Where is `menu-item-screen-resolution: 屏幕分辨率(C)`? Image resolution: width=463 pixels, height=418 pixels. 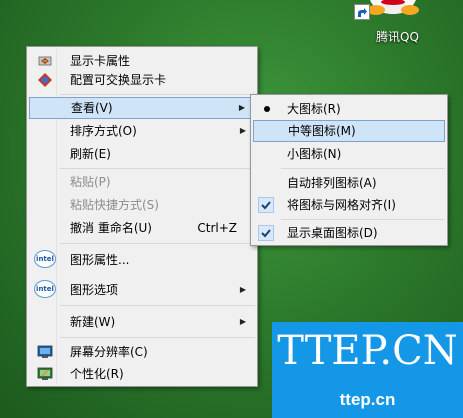
menu-item-screen-resolution: 屏幕分辨率(C) is located at coordinates (142, 352).